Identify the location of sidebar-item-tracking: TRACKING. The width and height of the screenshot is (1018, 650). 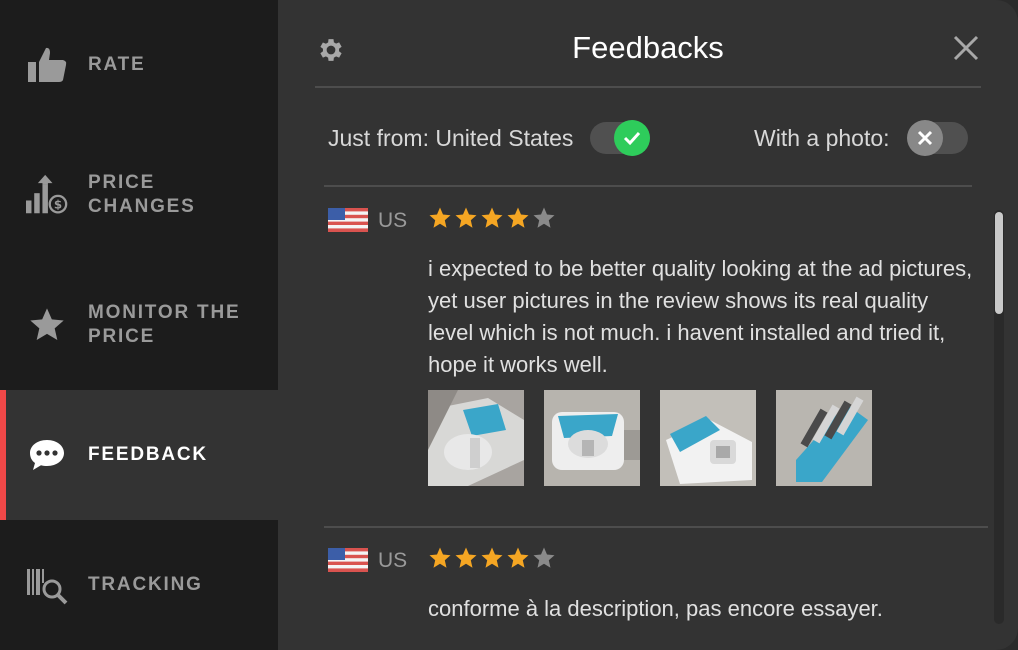
(139, 585).